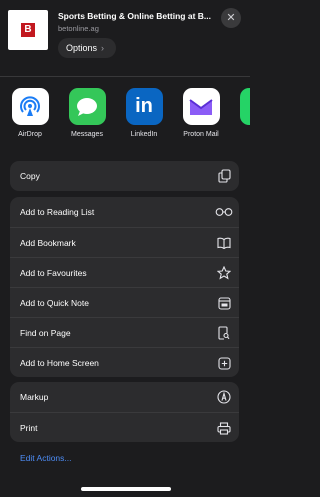 The image size is (320, 497). I want to click on proton-mail-icon, so click(201, 106).